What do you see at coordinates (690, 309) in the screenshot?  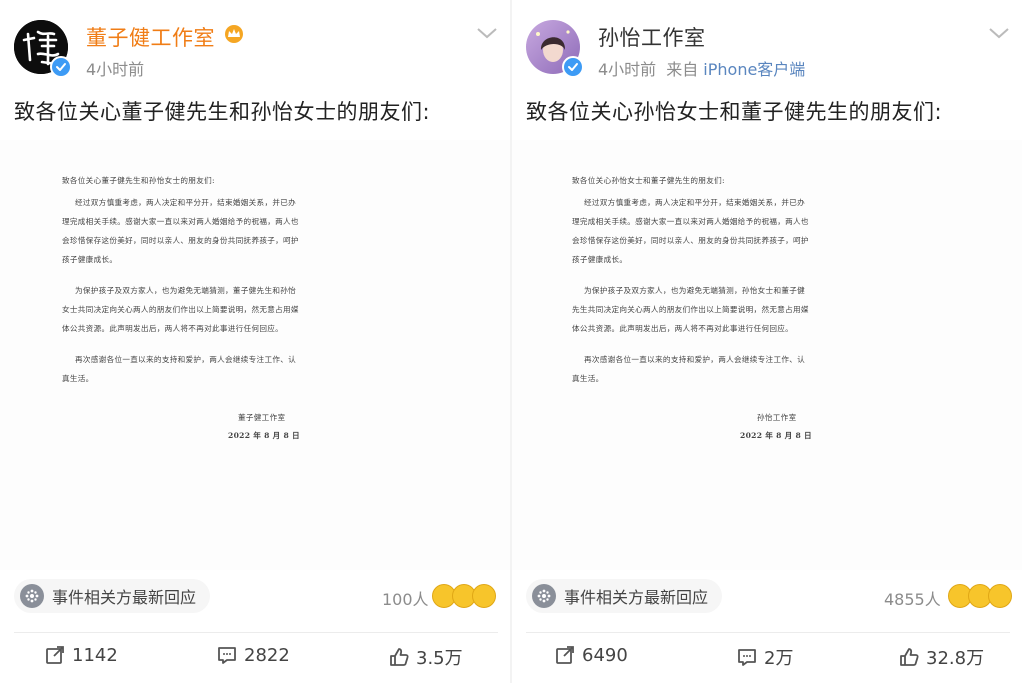 I see `letter-line: 先生共同决定向关心两人的朋友们作出以上简要说明，然无意占用媒` at bounding box center [690, 309].